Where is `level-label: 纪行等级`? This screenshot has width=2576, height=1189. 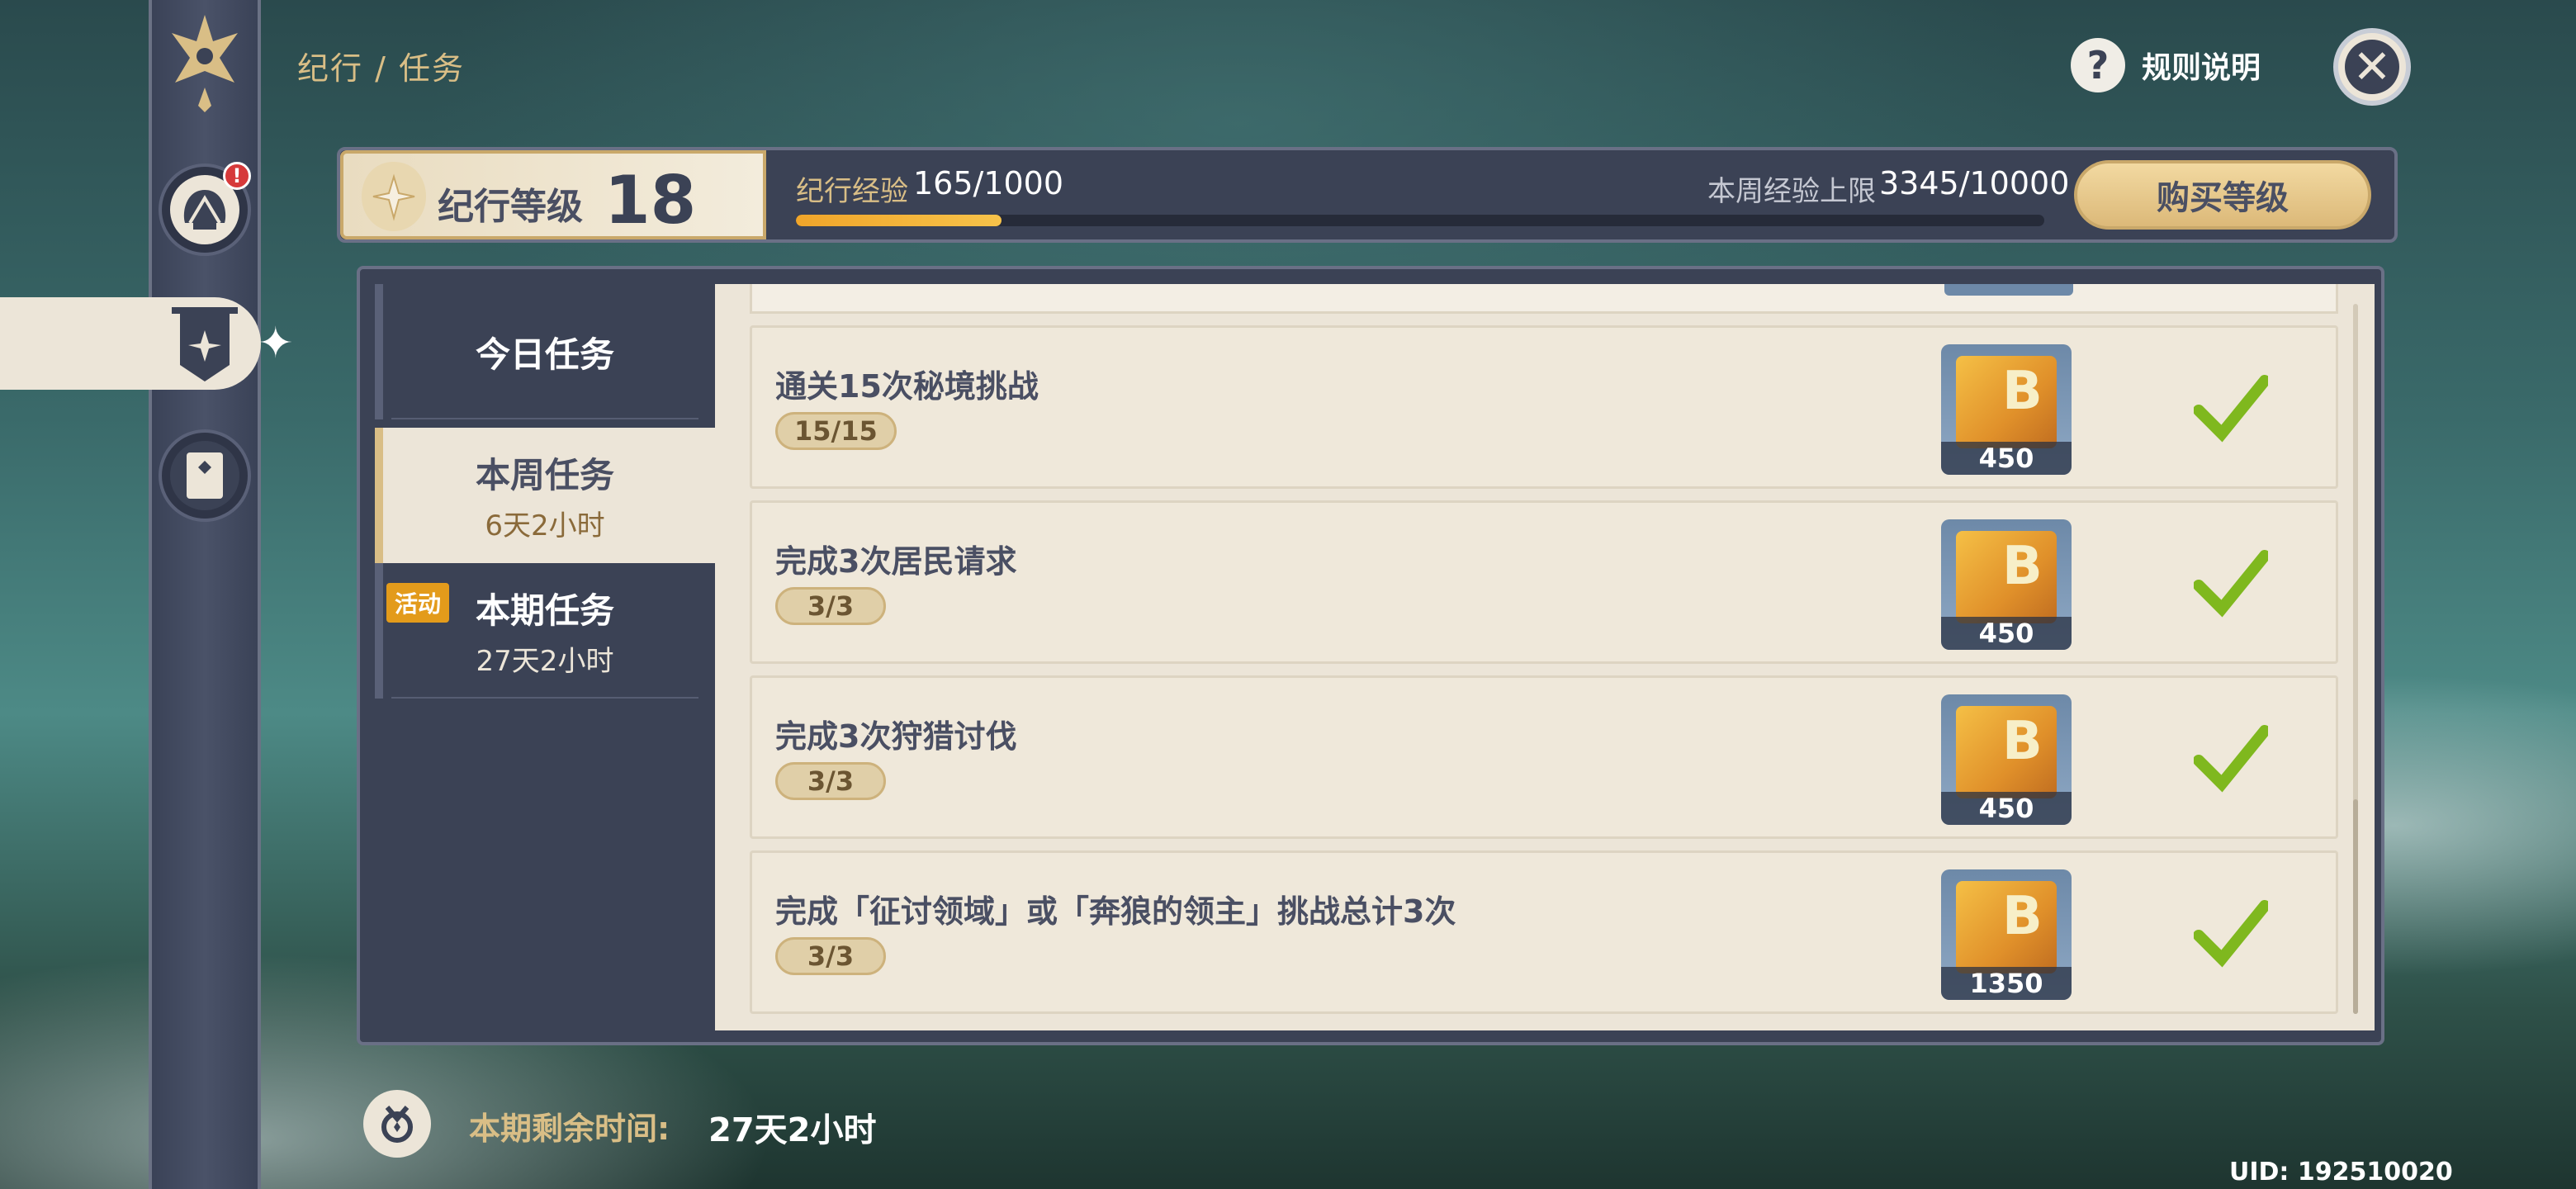
level-label: 纪行等级 is located at coordinates (510, 207).